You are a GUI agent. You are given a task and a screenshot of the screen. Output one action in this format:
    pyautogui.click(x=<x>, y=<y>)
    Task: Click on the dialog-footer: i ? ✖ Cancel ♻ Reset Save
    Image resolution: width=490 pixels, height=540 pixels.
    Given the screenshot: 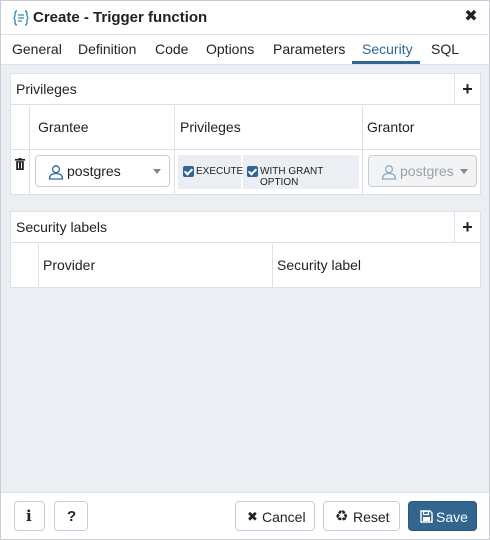 What is the action you would take?
    pyautogui.click(x=245, y=515)
    